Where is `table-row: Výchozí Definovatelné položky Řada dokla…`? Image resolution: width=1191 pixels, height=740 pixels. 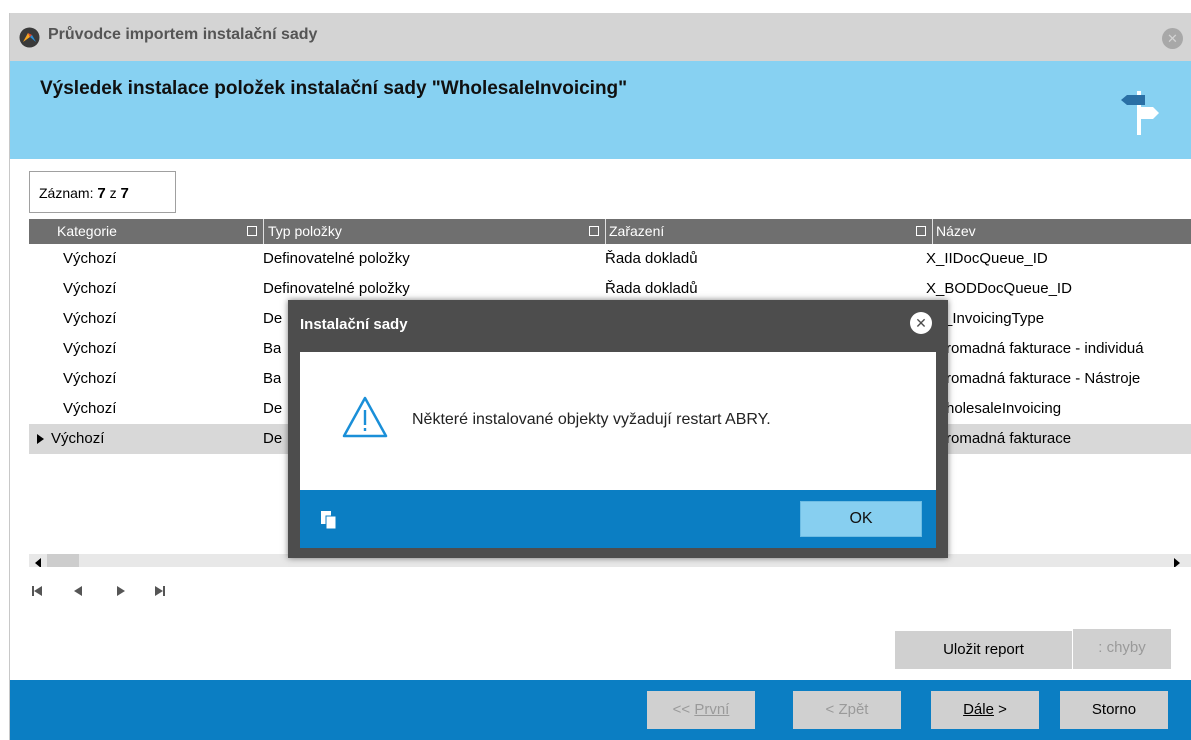
table-row: Výchozí Definovatelné položky Řada dokla… is located at coordinates (610, 259).